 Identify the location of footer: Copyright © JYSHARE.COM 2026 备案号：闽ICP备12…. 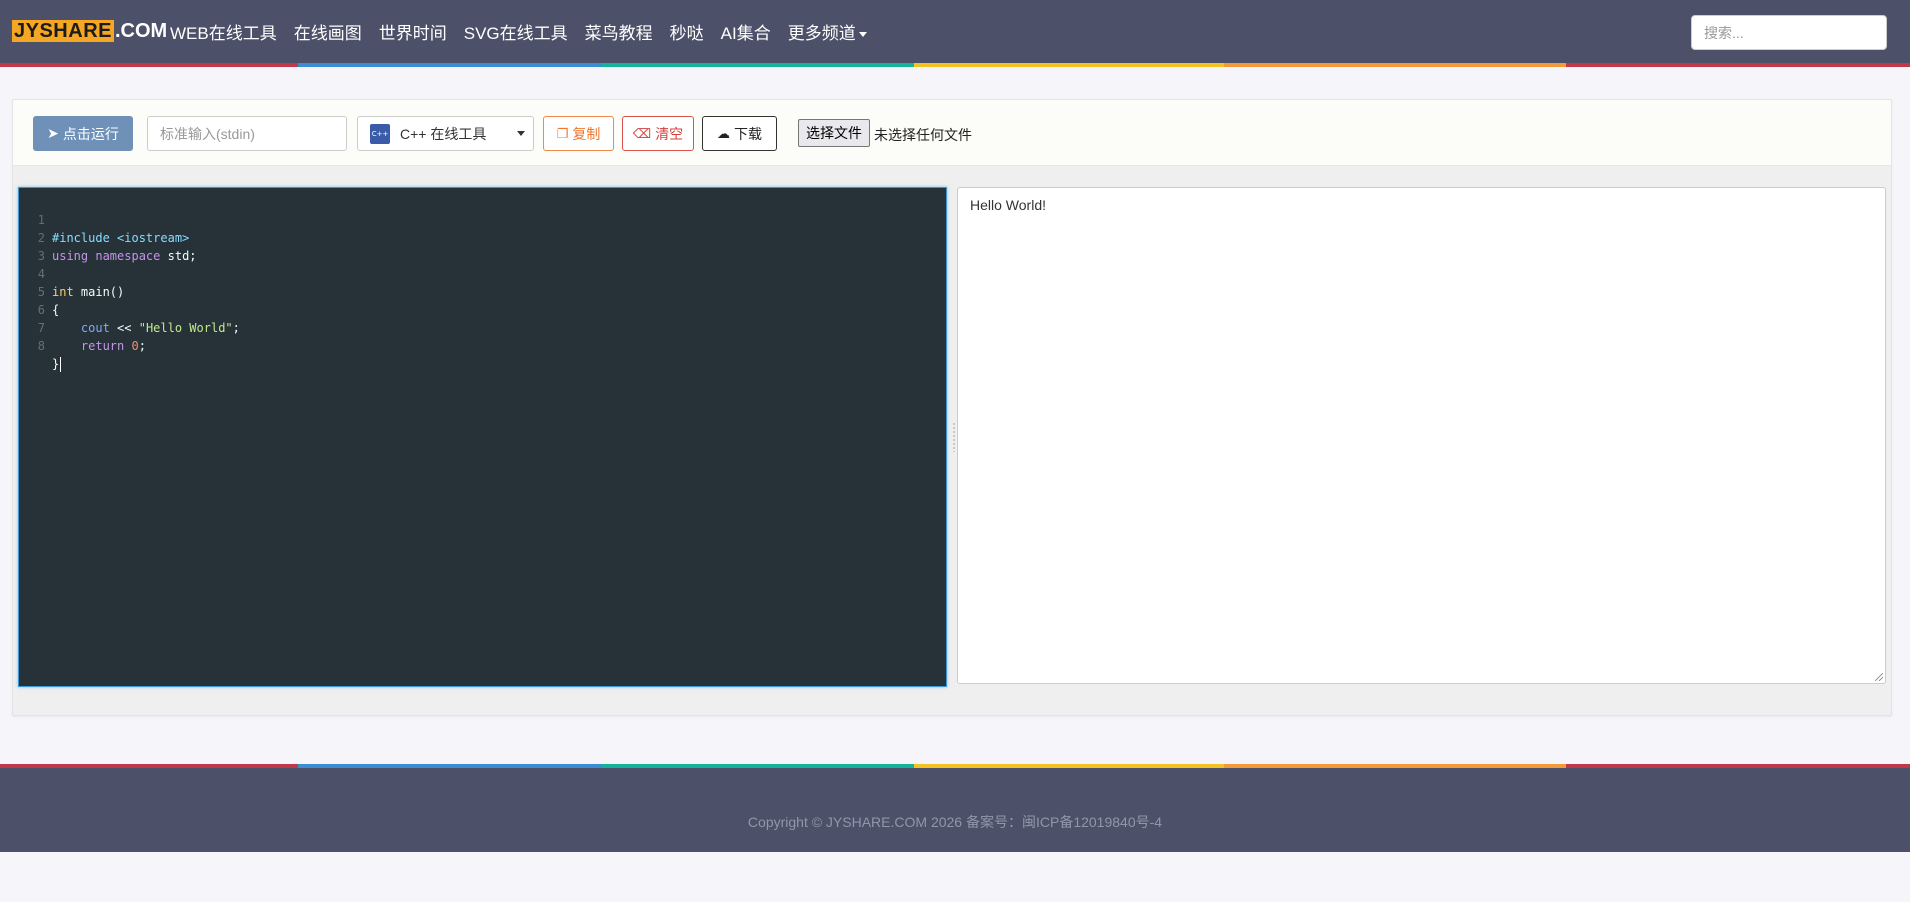
(955, 808).